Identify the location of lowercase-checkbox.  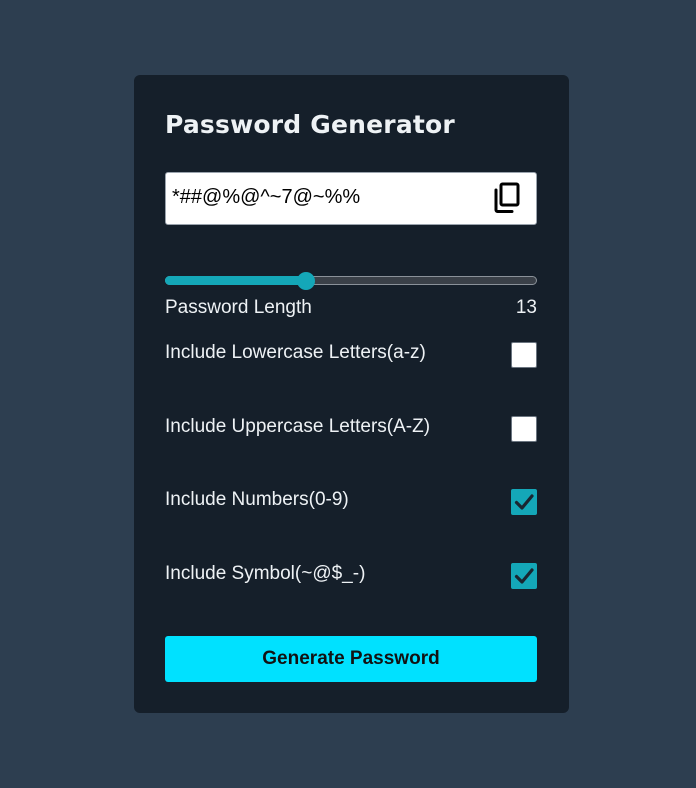
(524, 355).